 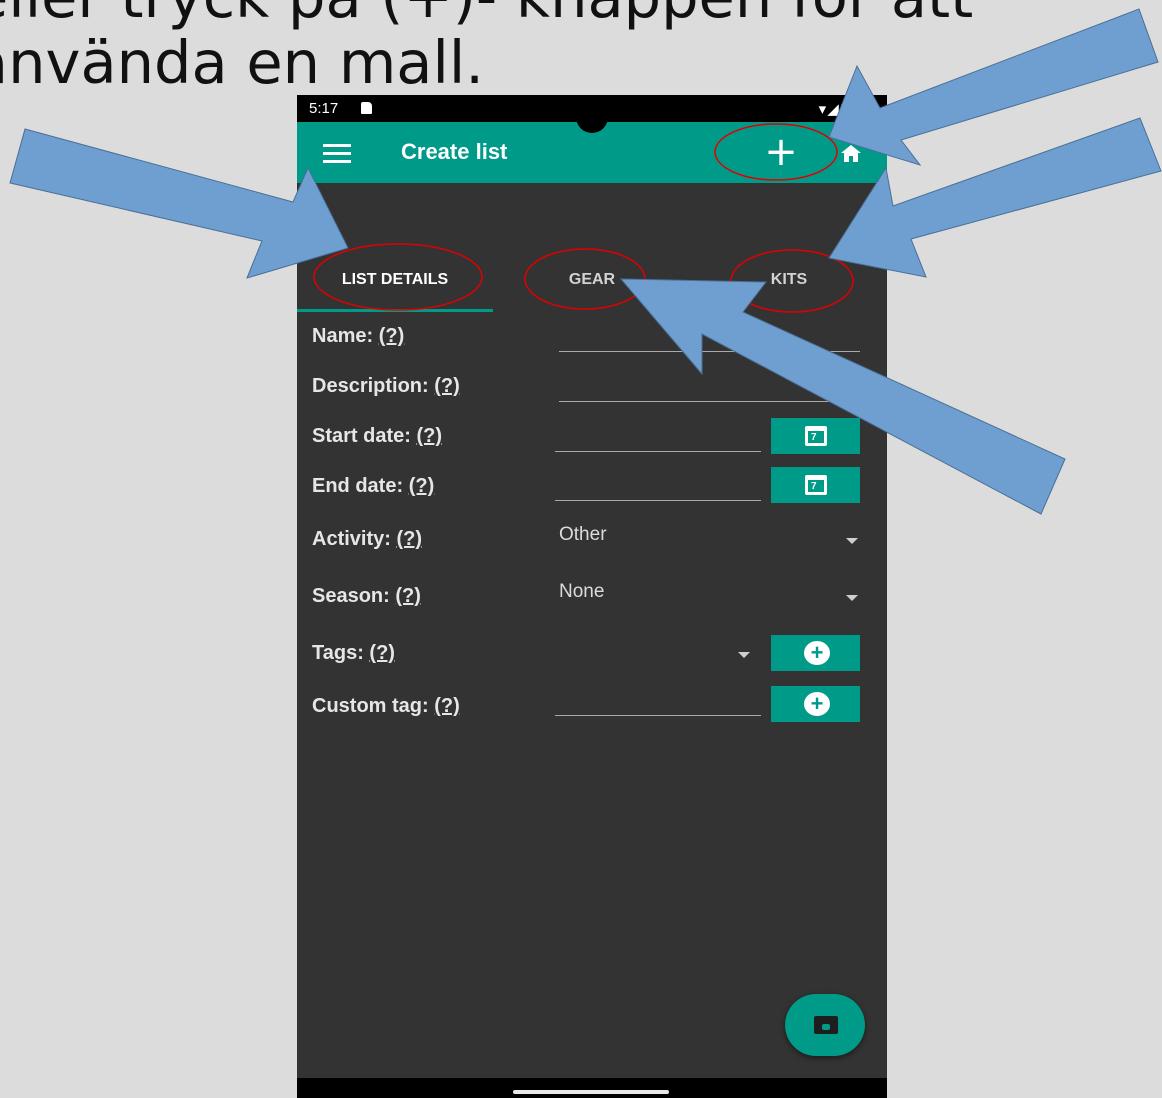 I want to click on season-select: None, so click(x=581, y=592).